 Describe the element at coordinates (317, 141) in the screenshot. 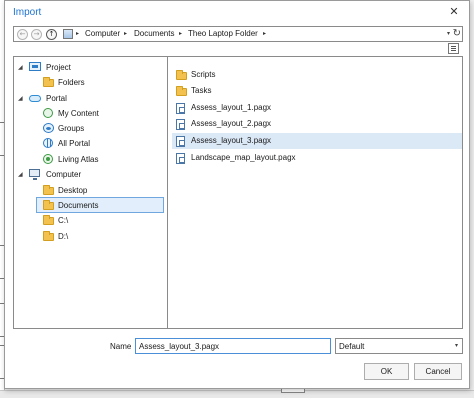

I see `list-item-selected: Assess_layout_3.pagx` at that location.